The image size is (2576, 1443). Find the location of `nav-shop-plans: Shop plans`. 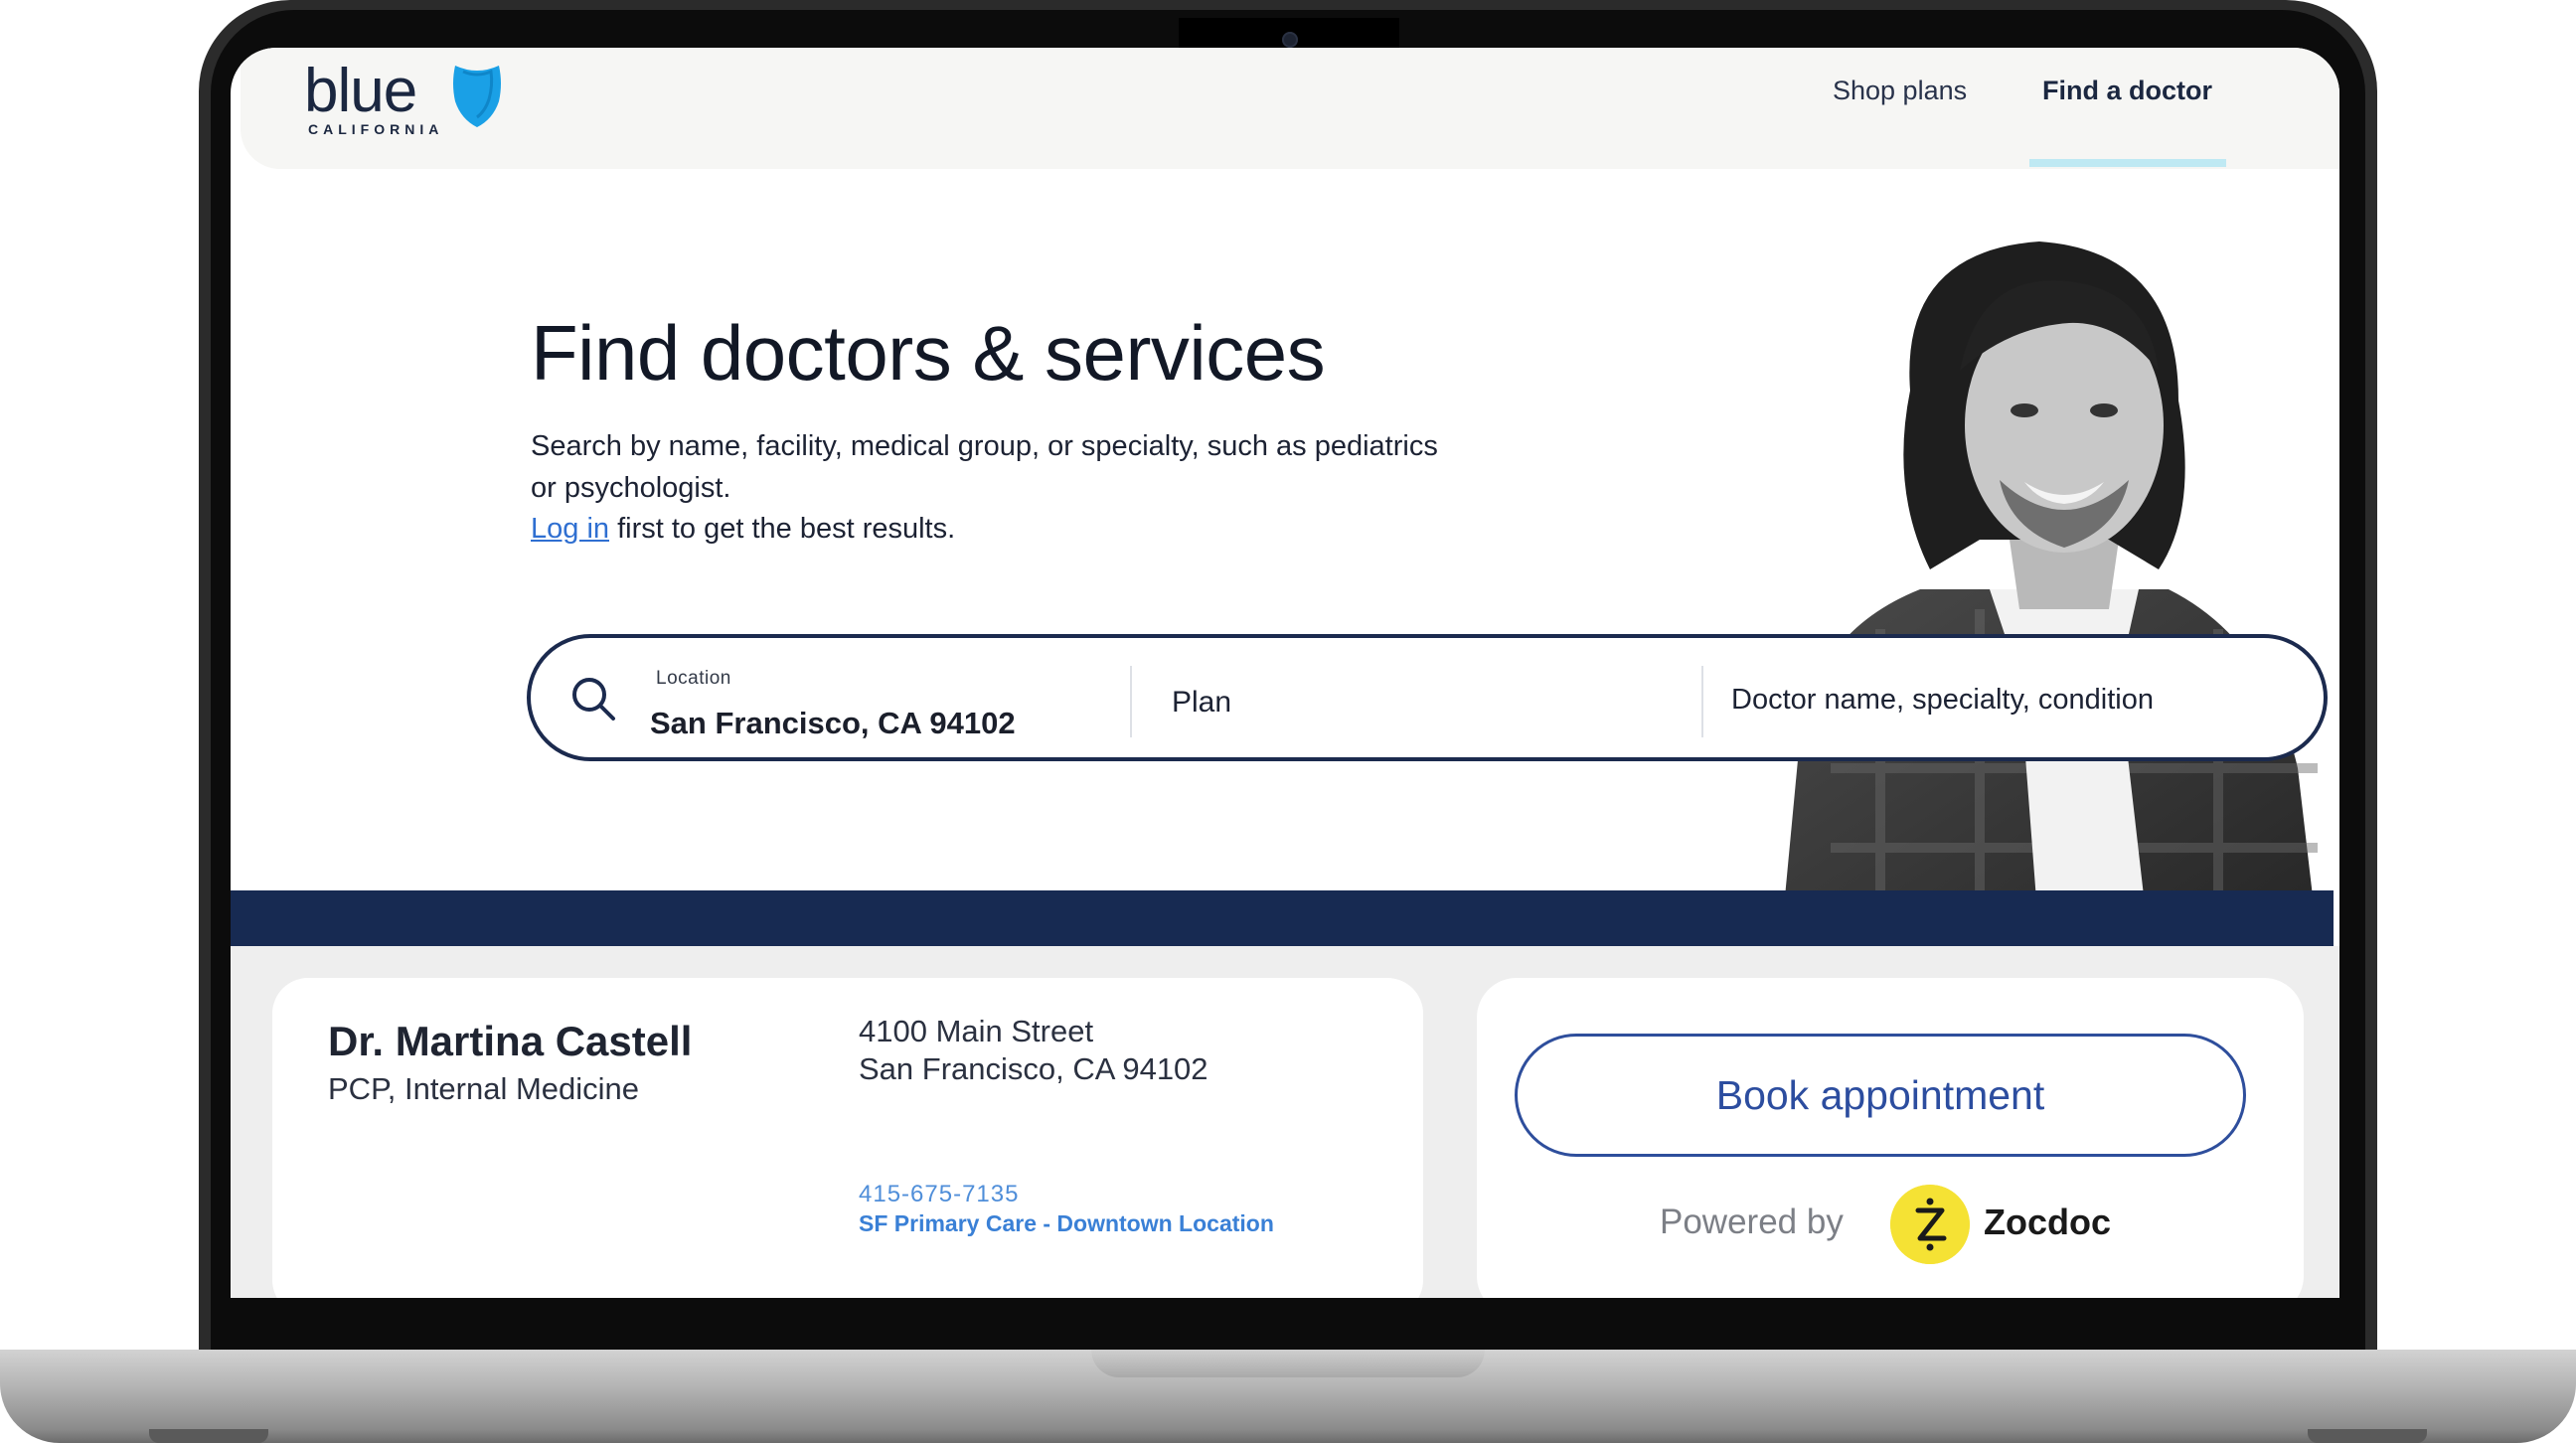

nav-shop-plans: Shop plans is located at coordinates (1900, 91).